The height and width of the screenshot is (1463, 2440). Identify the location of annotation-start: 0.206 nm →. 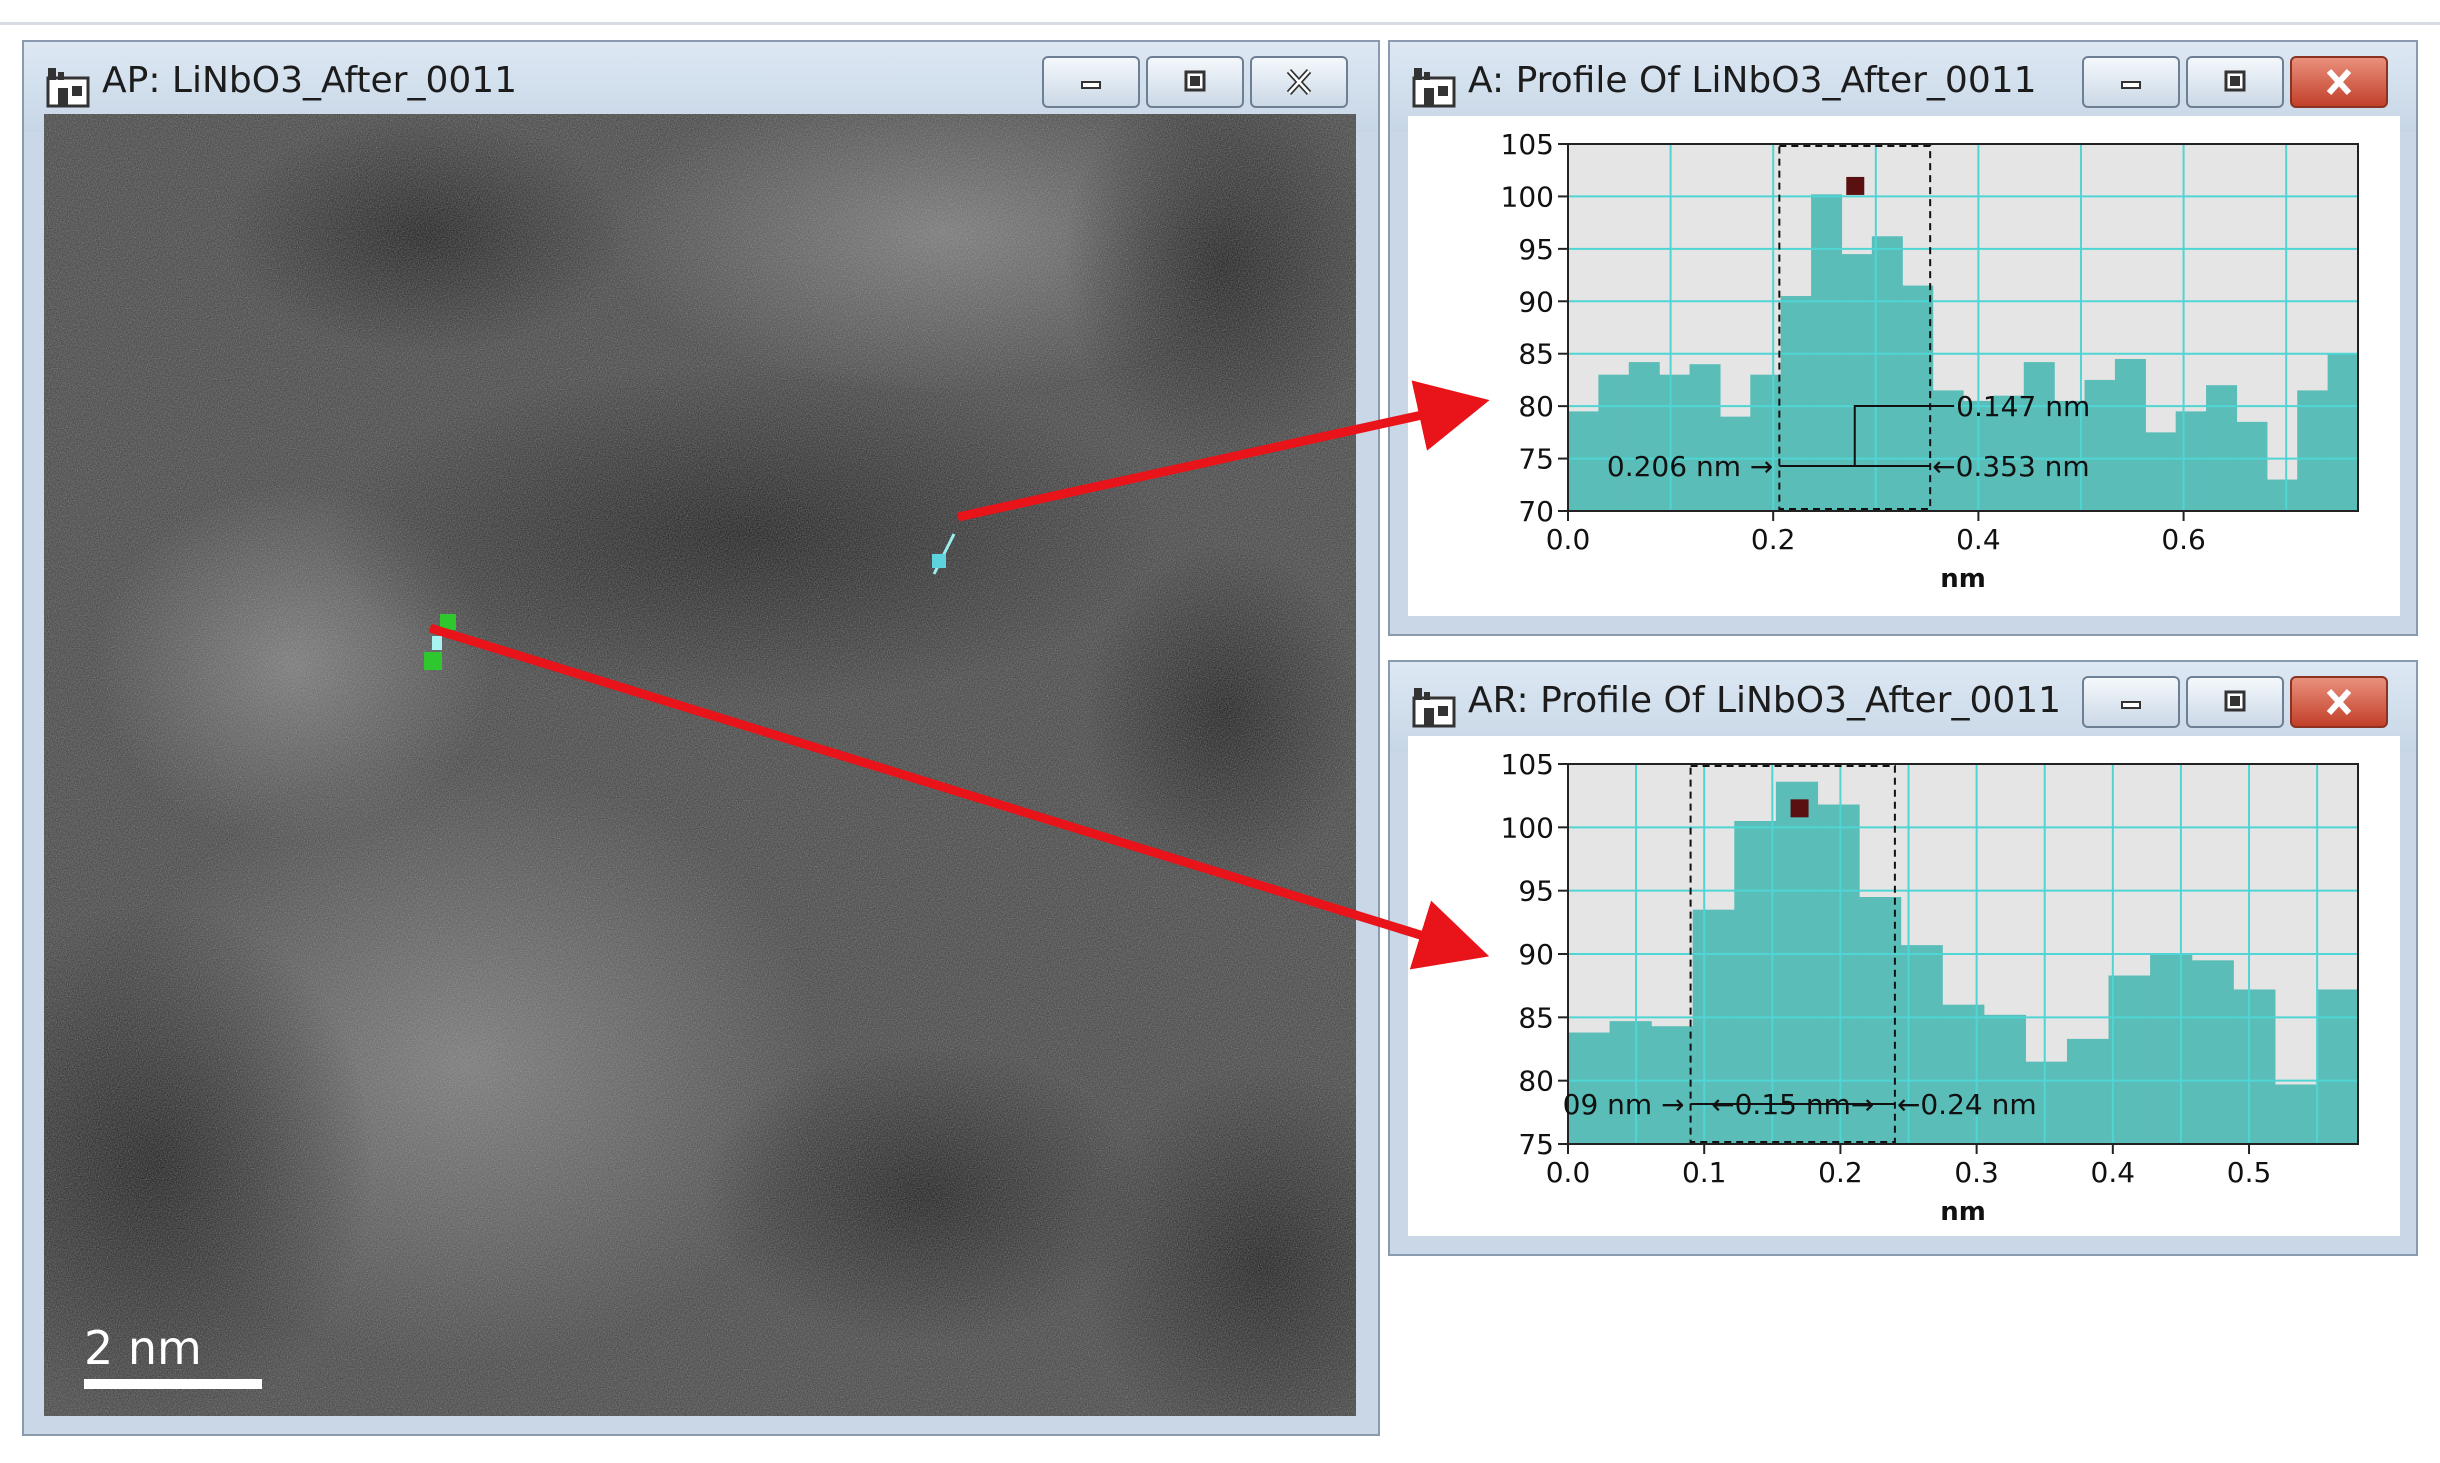
(1690, 466).